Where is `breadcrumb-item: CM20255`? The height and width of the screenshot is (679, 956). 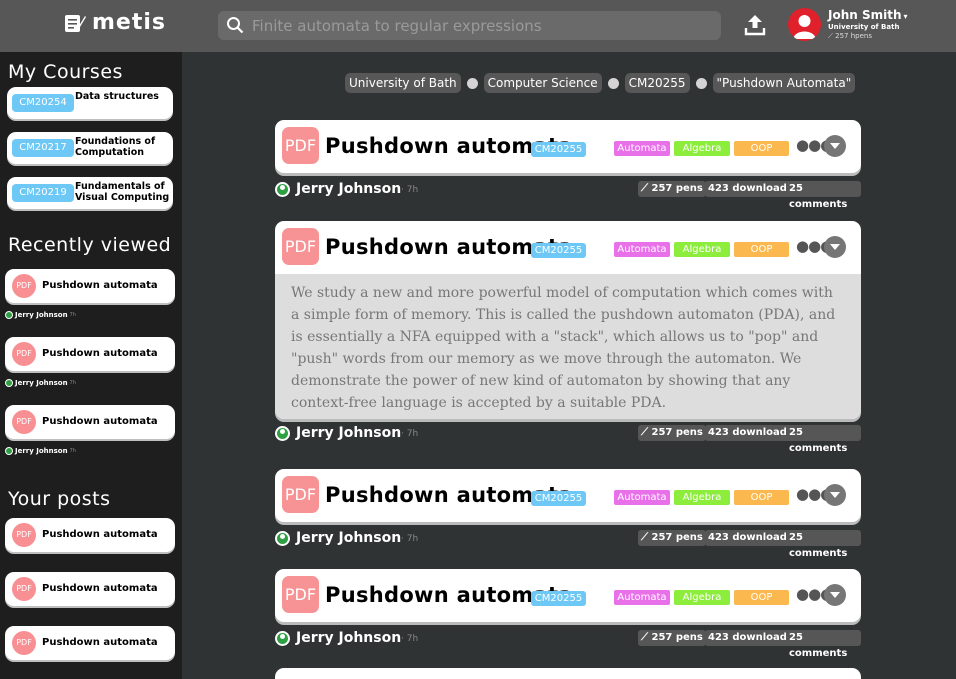
breadcrumb-item: CM20255 is located at coordinates (657, 83).